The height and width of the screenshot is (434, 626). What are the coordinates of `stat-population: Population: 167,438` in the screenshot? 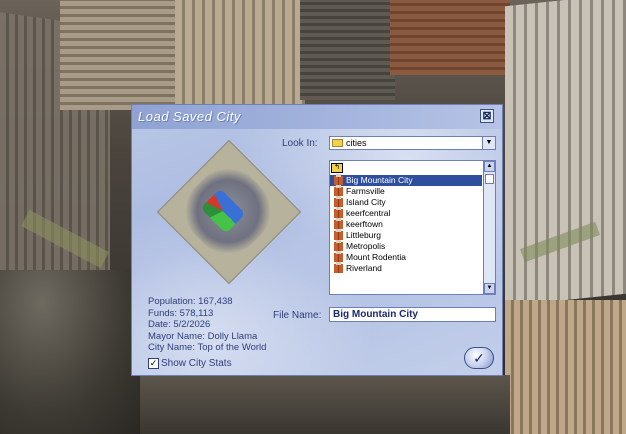 It's located at (190, 301).